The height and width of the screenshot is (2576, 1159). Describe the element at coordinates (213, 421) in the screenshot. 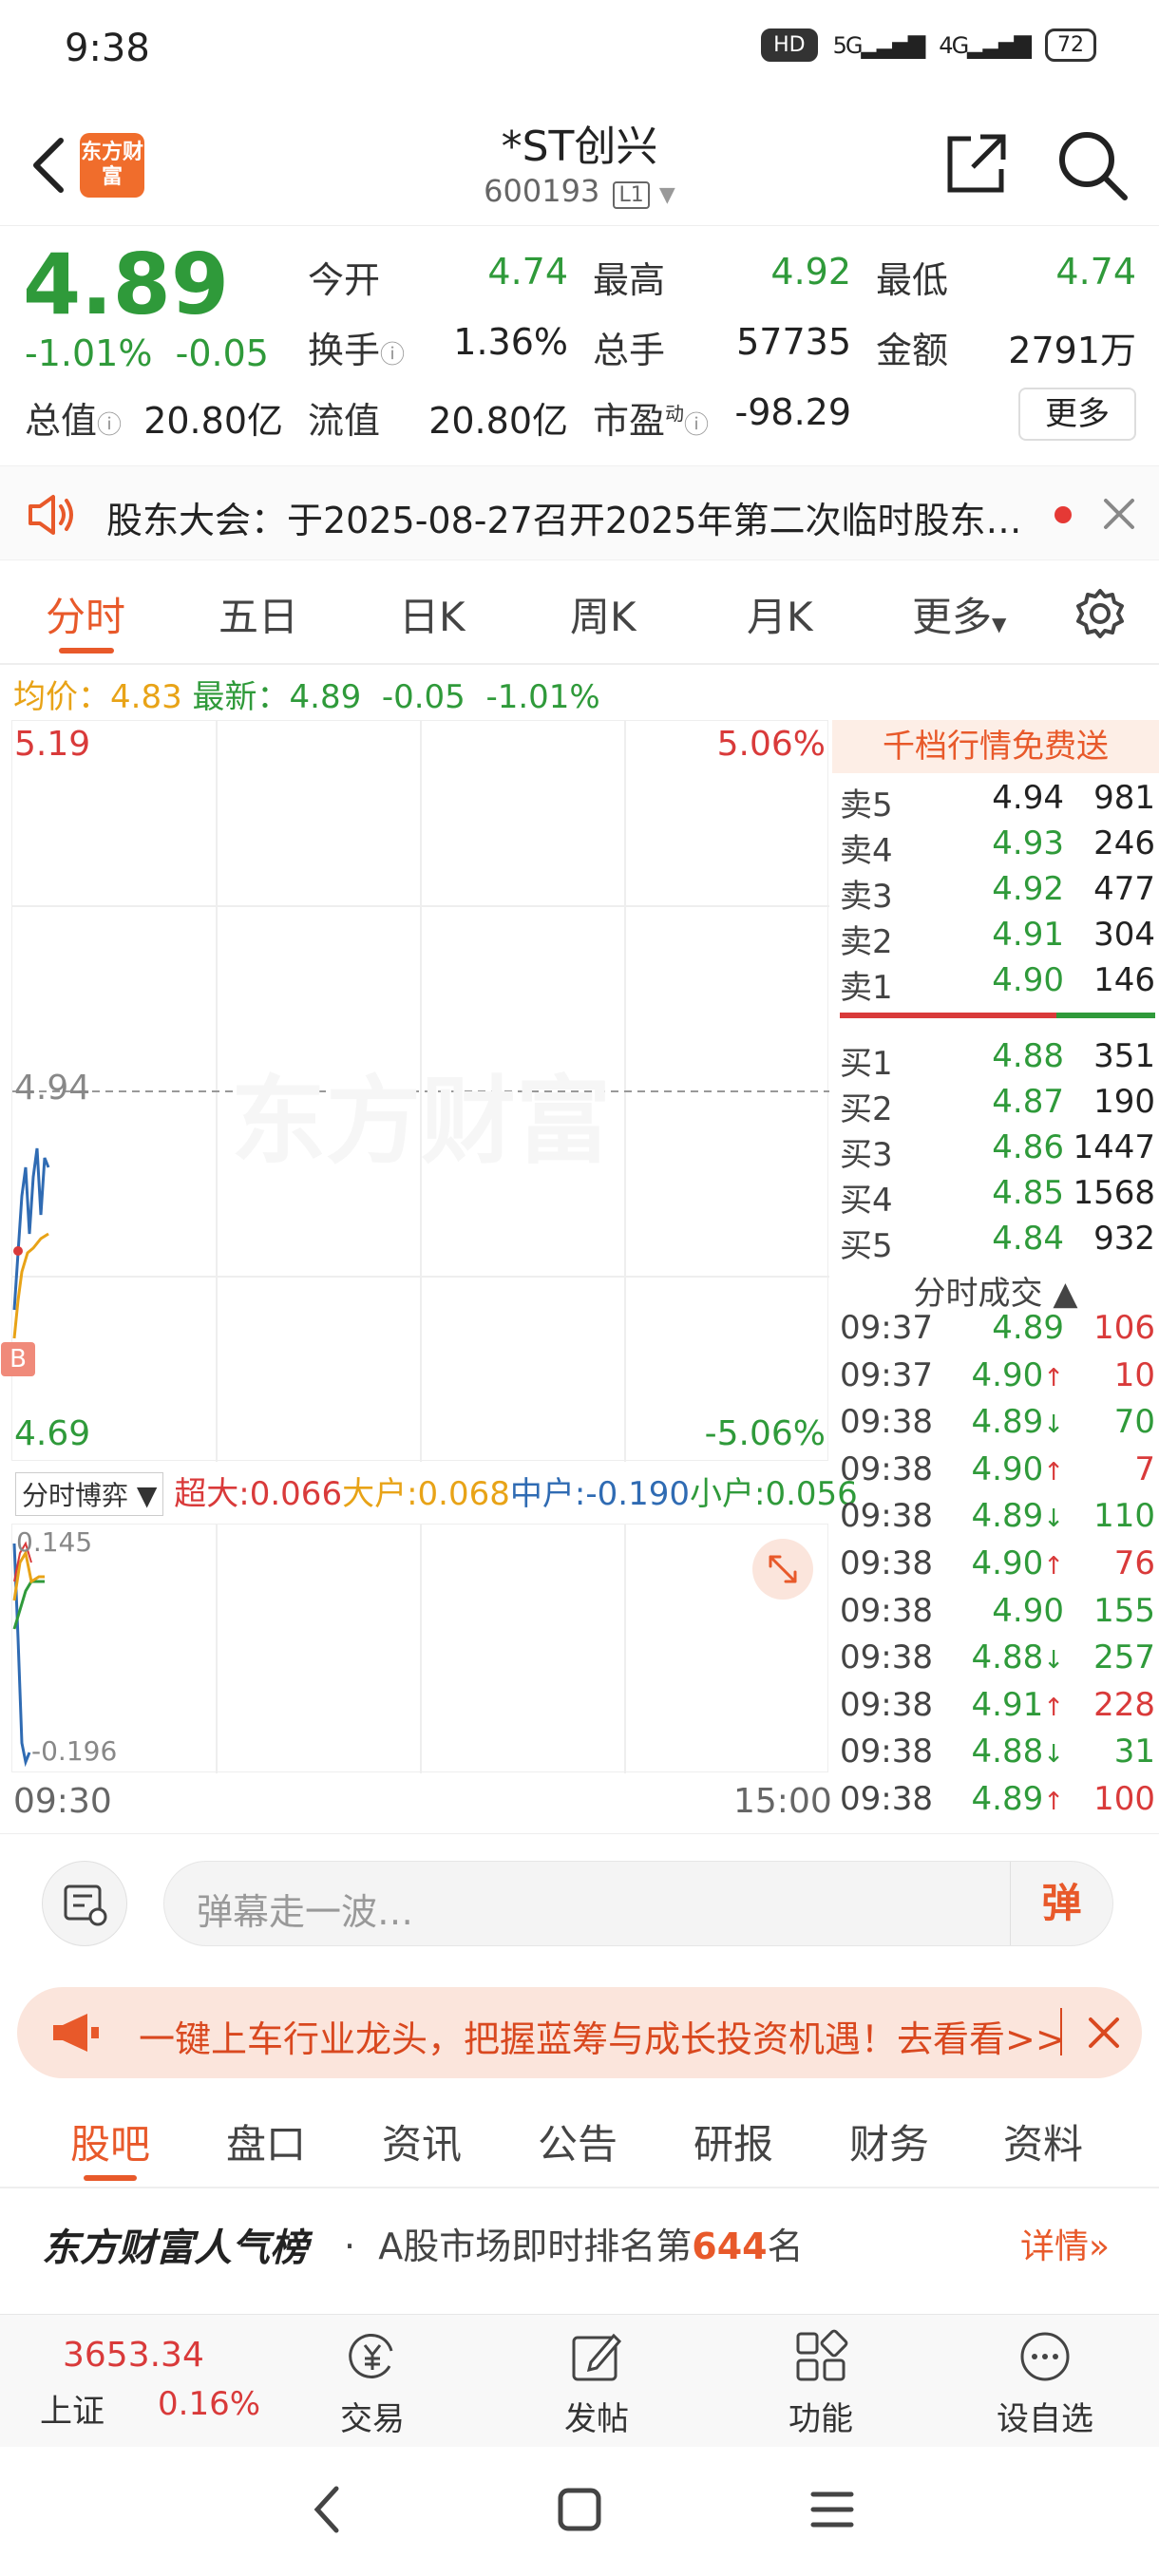

I see `value-mktcap: 20.80亿` at that location.